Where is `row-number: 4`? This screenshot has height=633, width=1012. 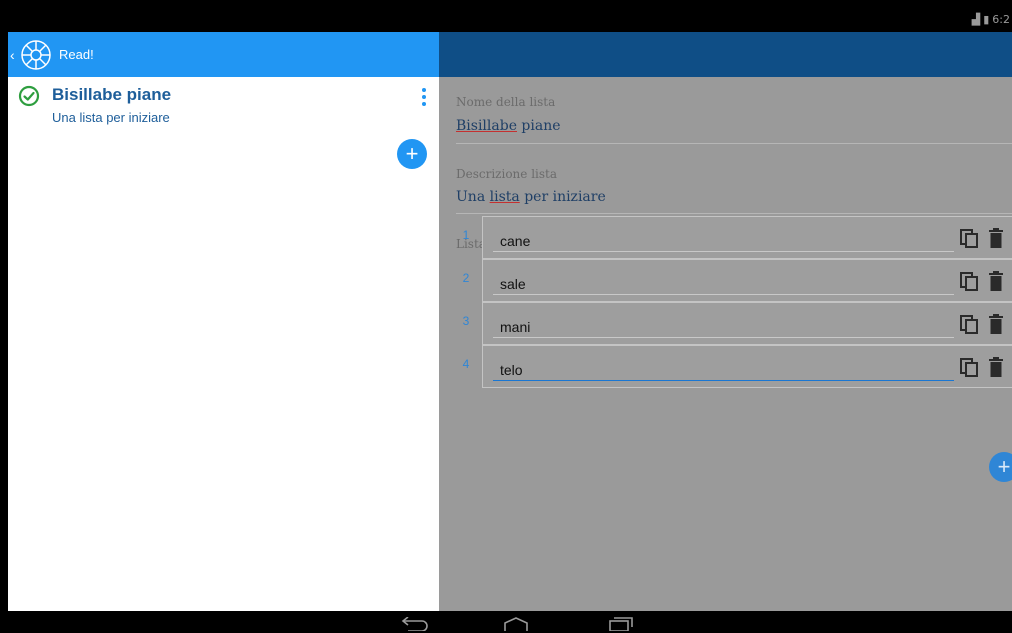 row-number: 4 is located at coordinates (466, 364).